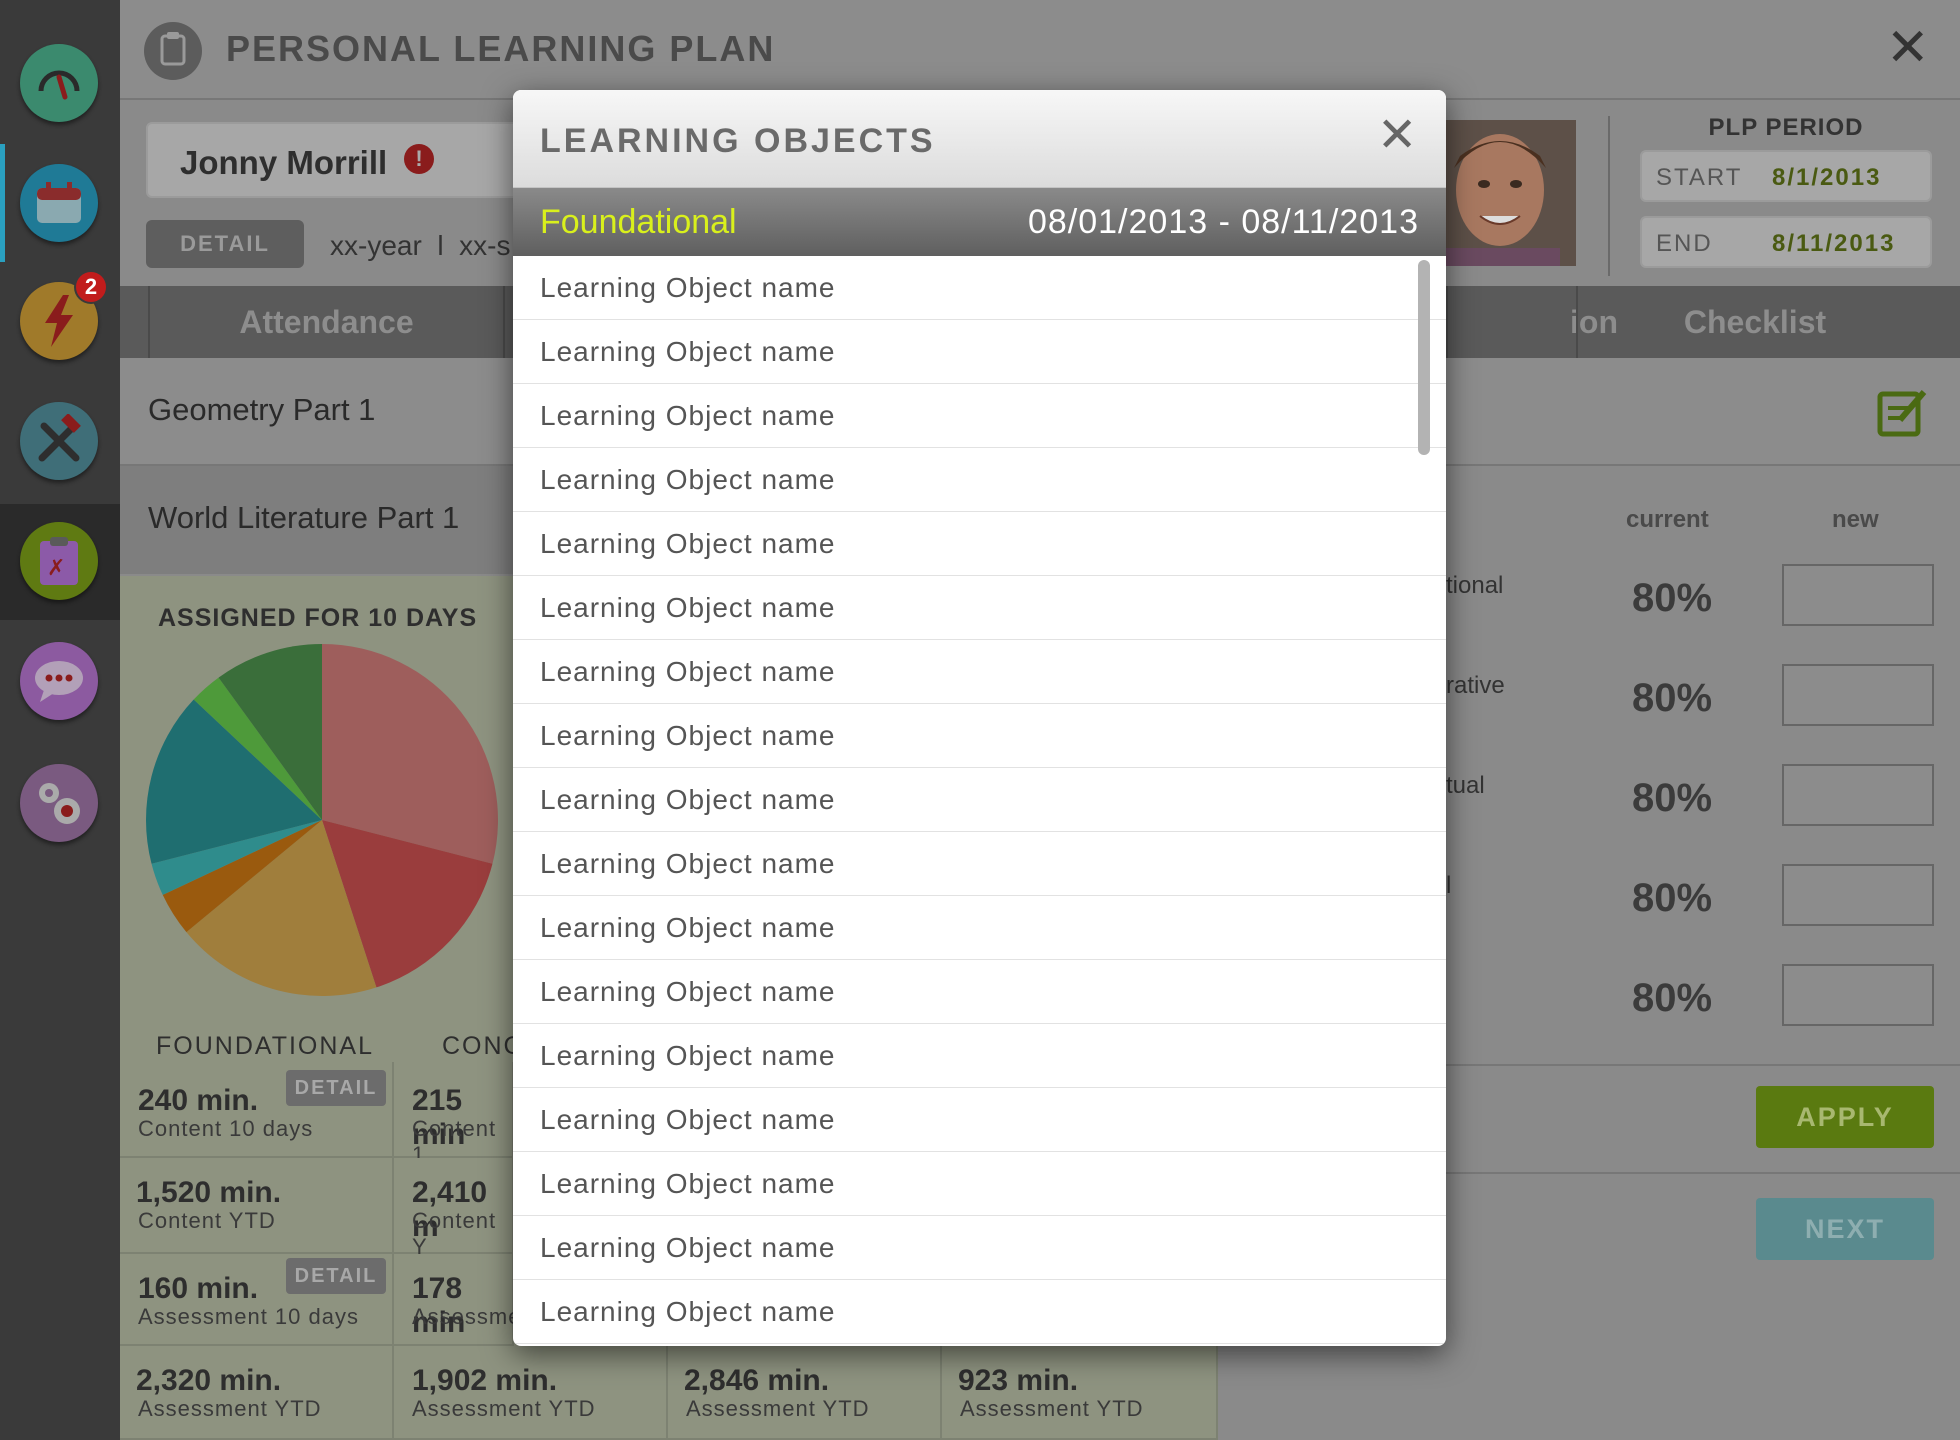 This screenshot has height=1440, width=1960. Describe the element at coordinates (1855, 519) in the screenshot. I see `new-column-label: new` at that location.